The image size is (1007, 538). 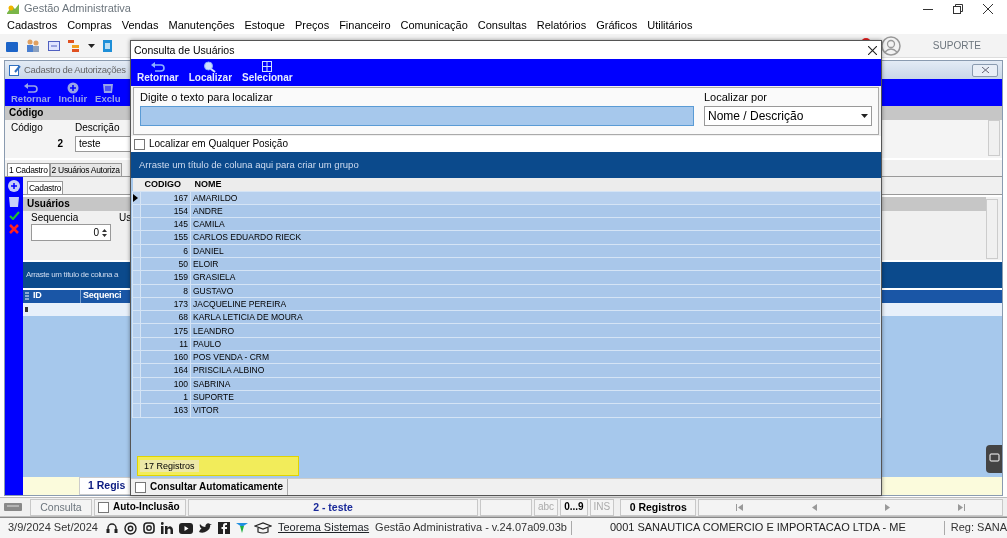 What do you see at coordinates (736, 98) in the screenshot?
I see `field-label: Localizar por` at bounding box center [736, 98].